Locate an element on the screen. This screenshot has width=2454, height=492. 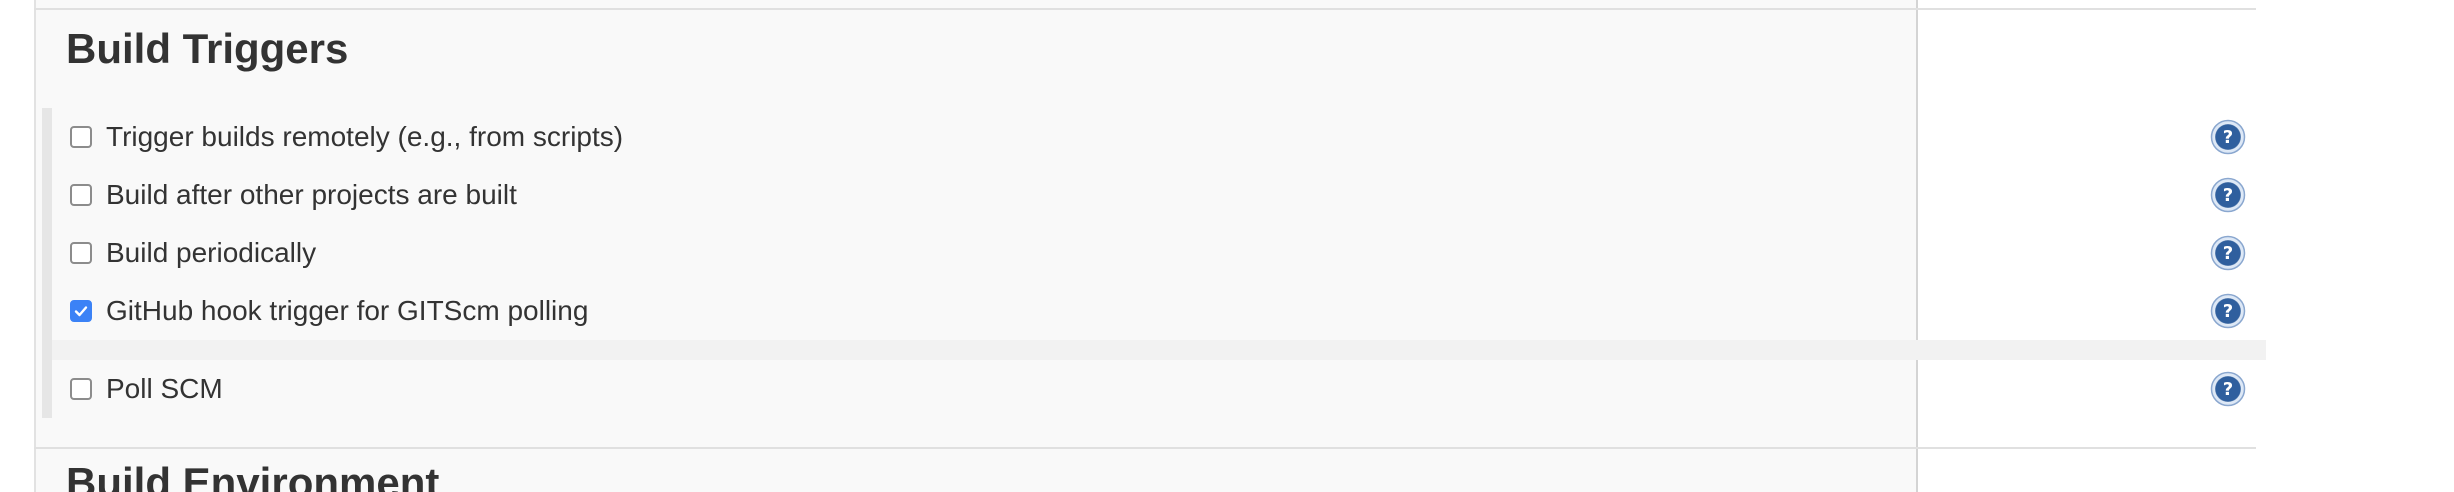
build-environment-title: Build Environment is located at coordinates (253, 475).